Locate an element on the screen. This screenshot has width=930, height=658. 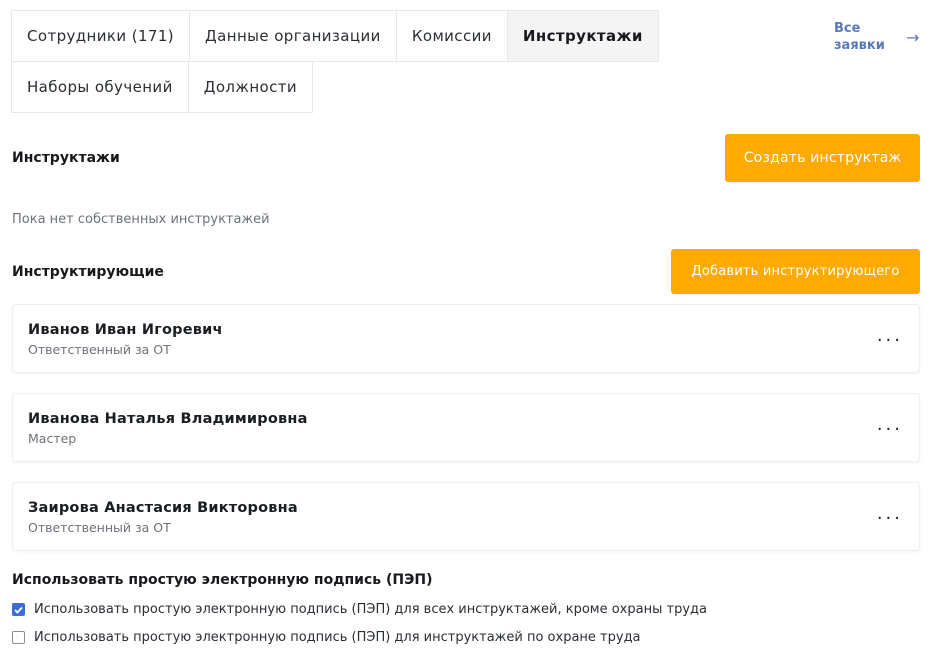
briefings-title: Инструктажи is located at coordinates (66, 158).